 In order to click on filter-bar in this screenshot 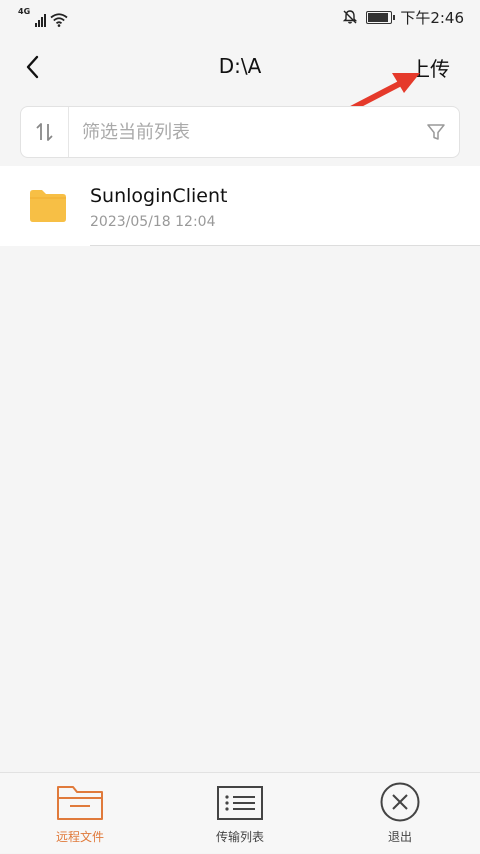, I will do `click(240, 132)`.